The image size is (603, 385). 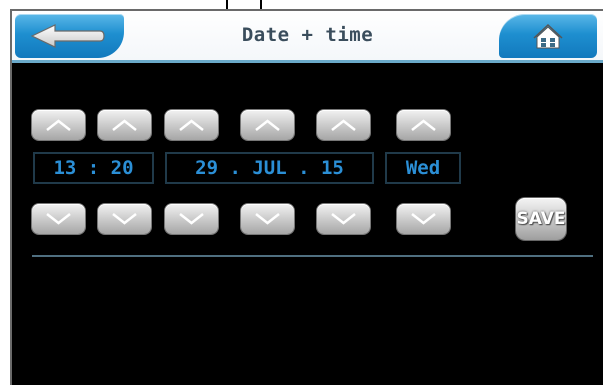 I want to click on time-field: 13 : 20, so click(x=93, y=168).